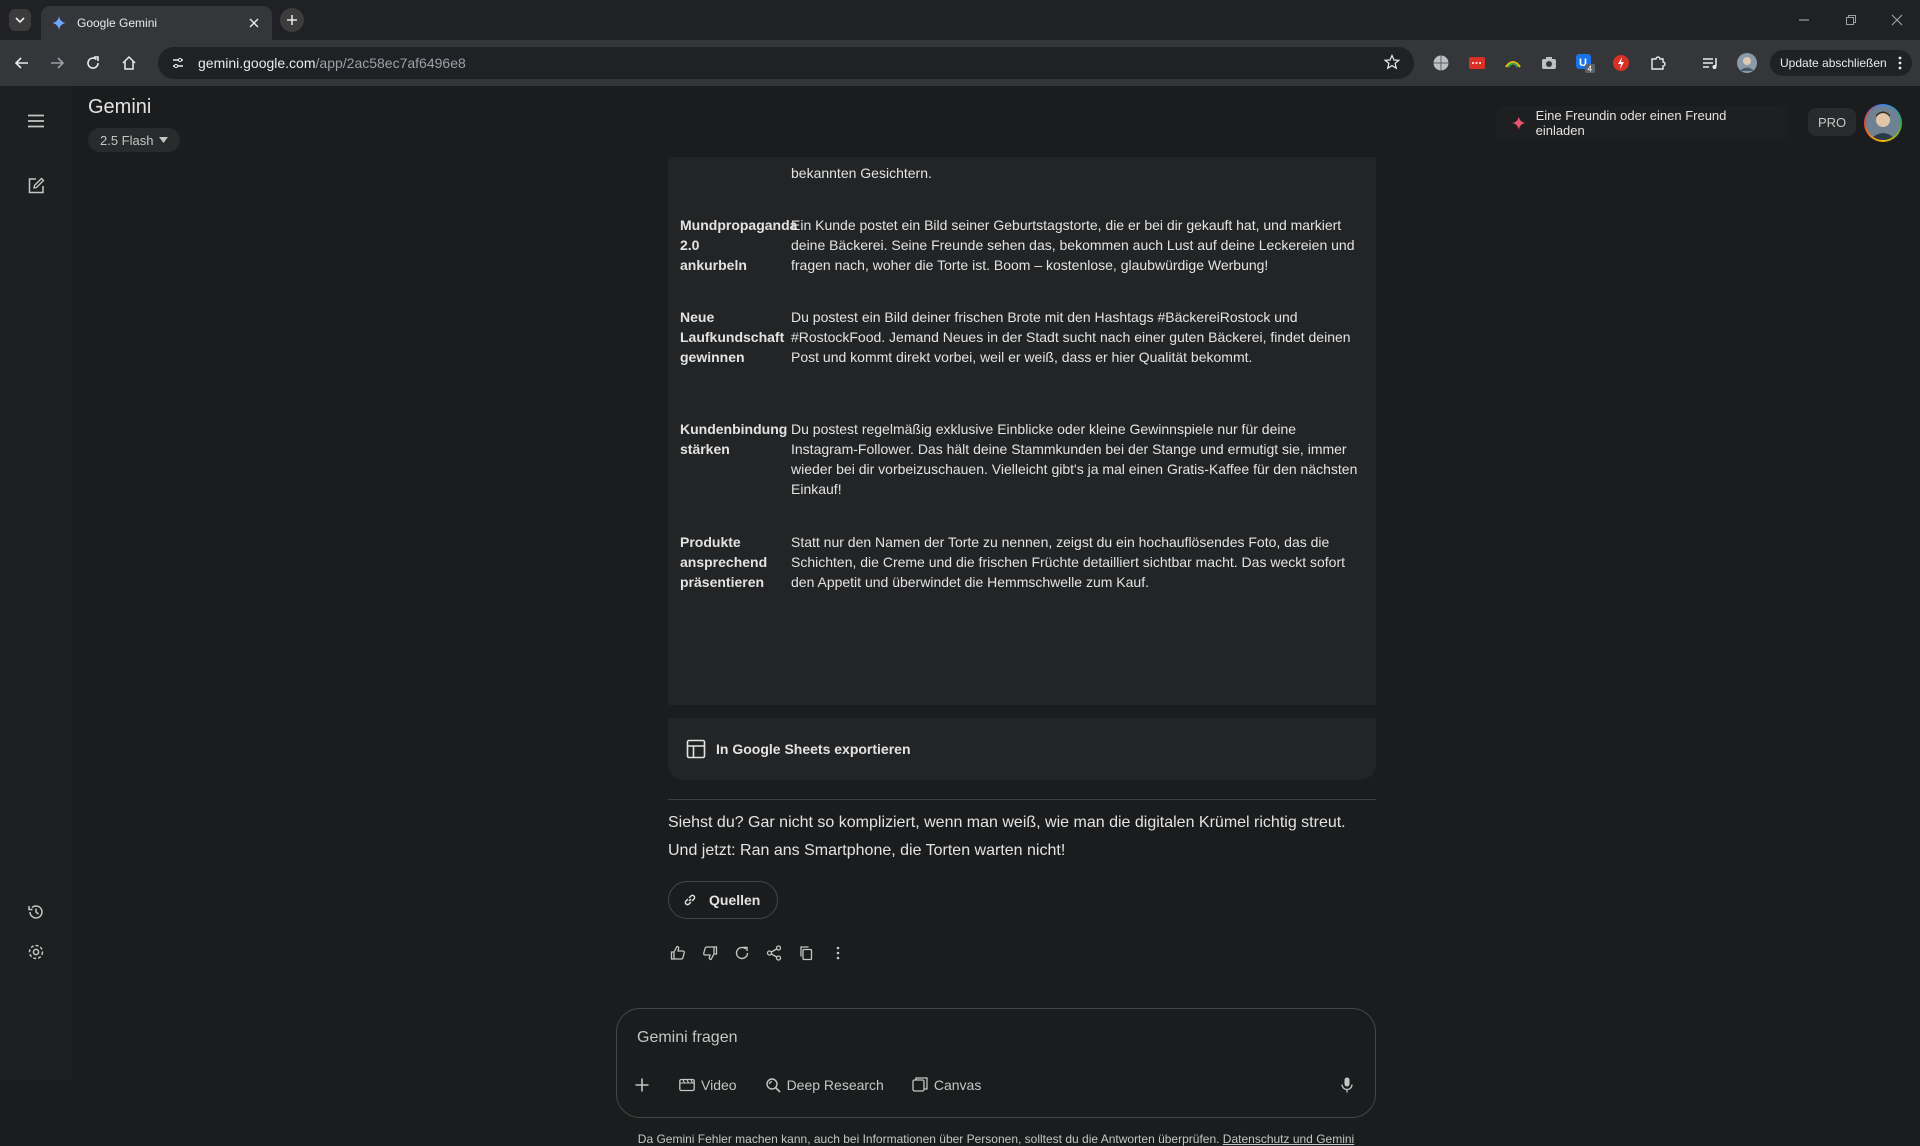  What do you see at coordinates (36, 583) in the screenshot?
I see `side-rail` at bounding box center [36, 583].